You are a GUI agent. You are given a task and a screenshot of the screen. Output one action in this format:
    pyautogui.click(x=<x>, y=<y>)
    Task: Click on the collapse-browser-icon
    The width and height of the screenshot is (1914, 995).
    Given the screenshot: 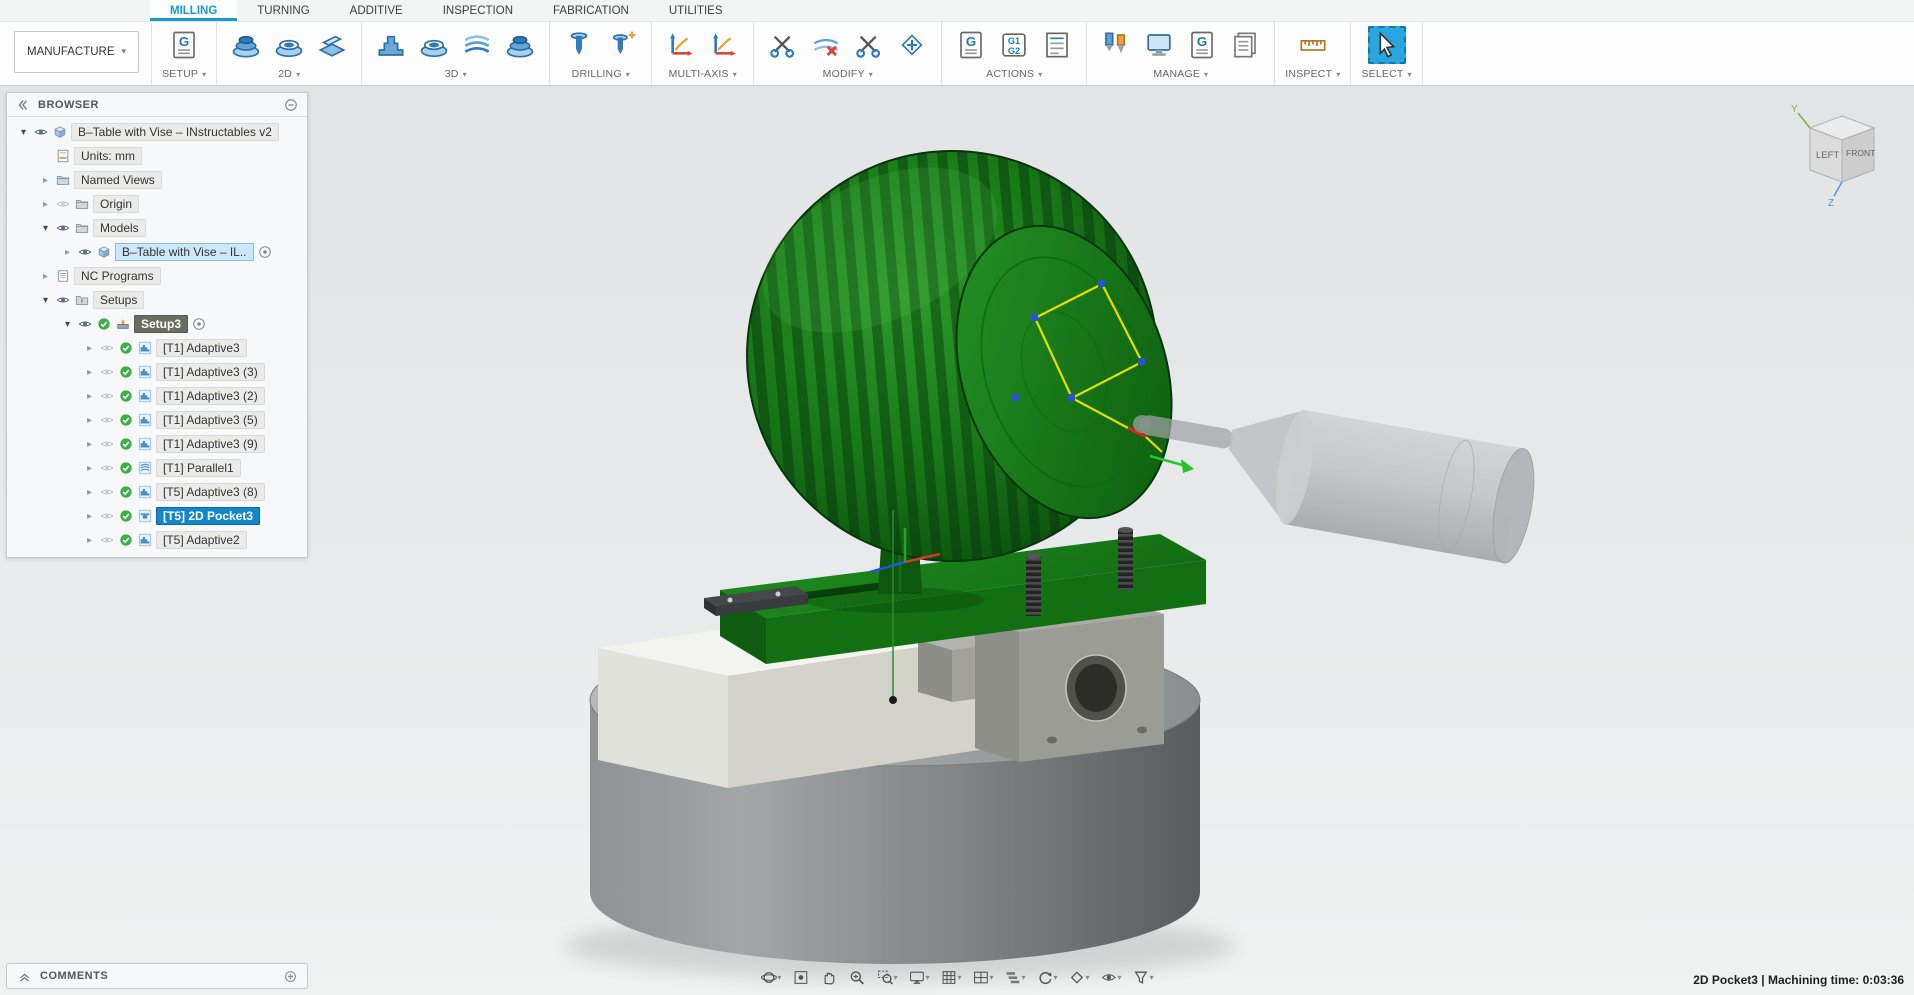 What is the action you would take?
    pyautogui.click(x=23, y=105)
    